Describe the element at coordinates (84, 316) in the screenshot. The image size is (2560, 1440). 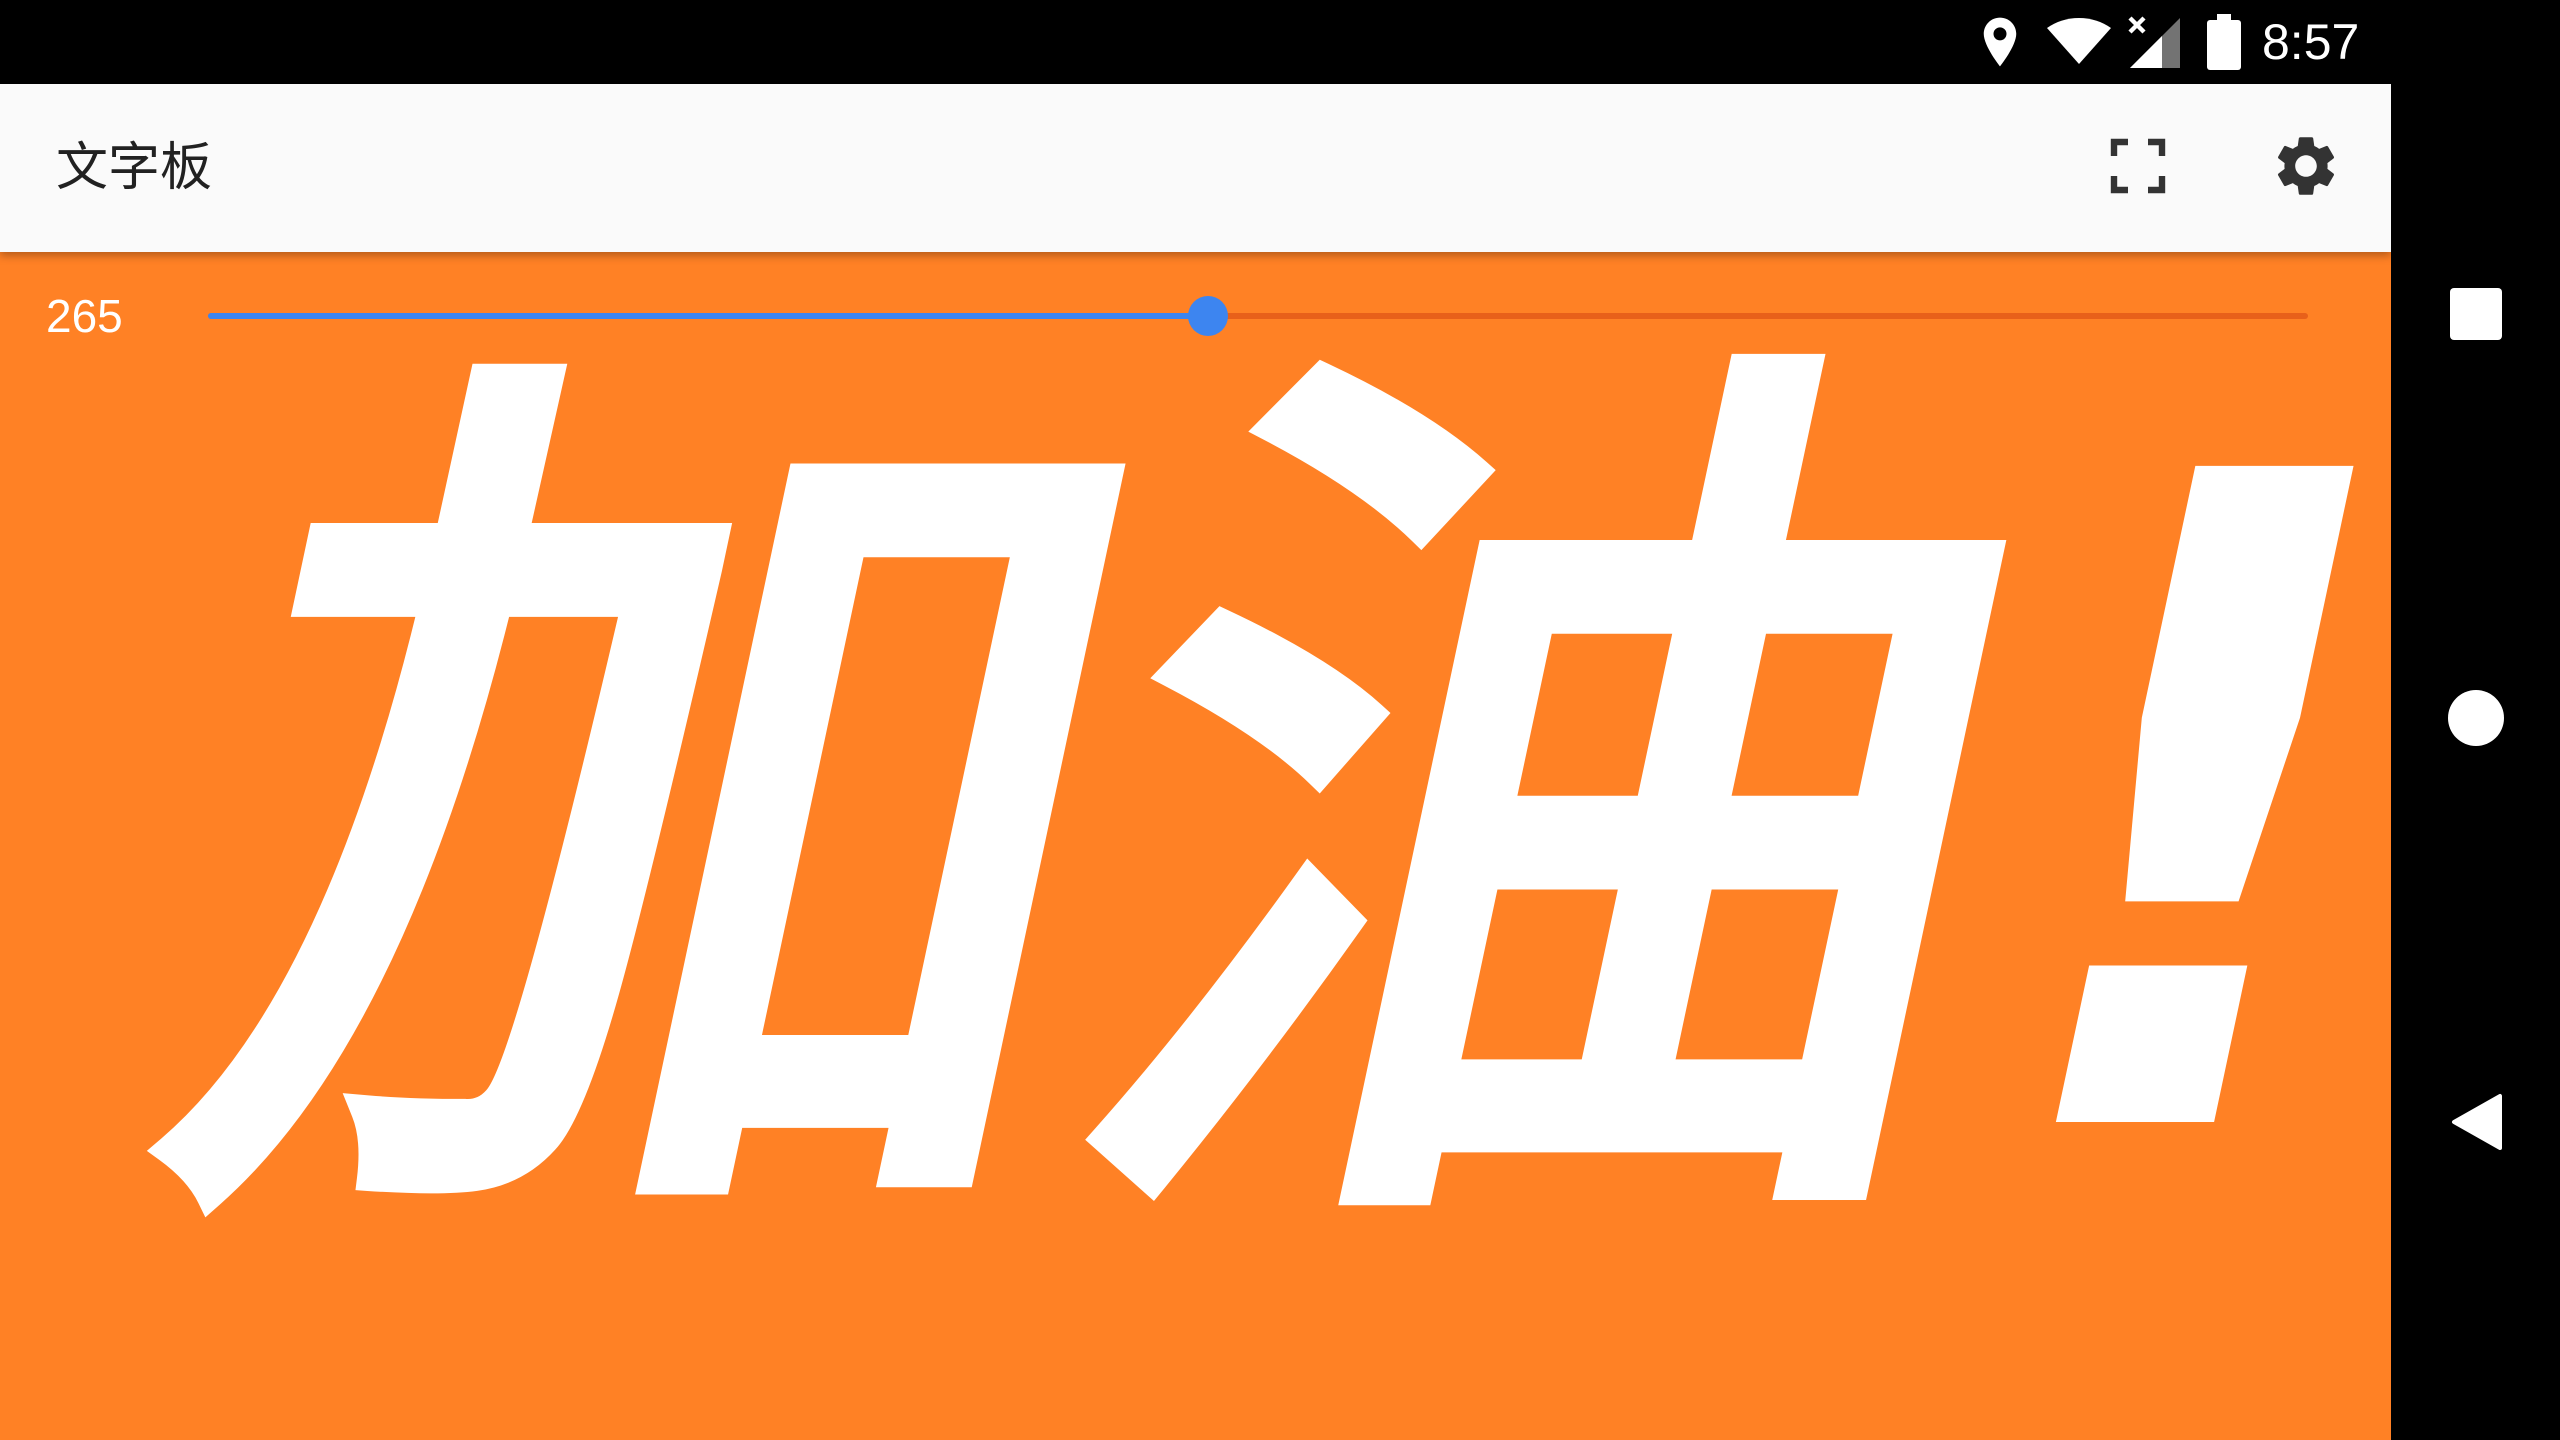
I see `size-value-label: 265` at that location.